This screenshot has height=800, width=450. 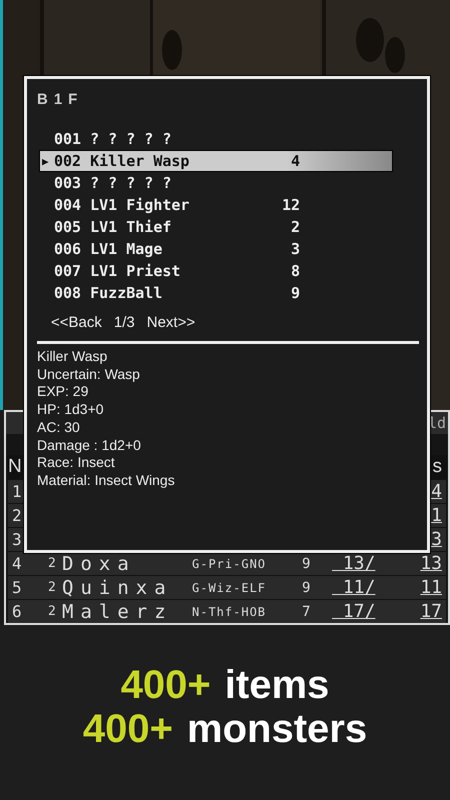 I want to click on character-name: Doxa, so click(x=99, y=563).